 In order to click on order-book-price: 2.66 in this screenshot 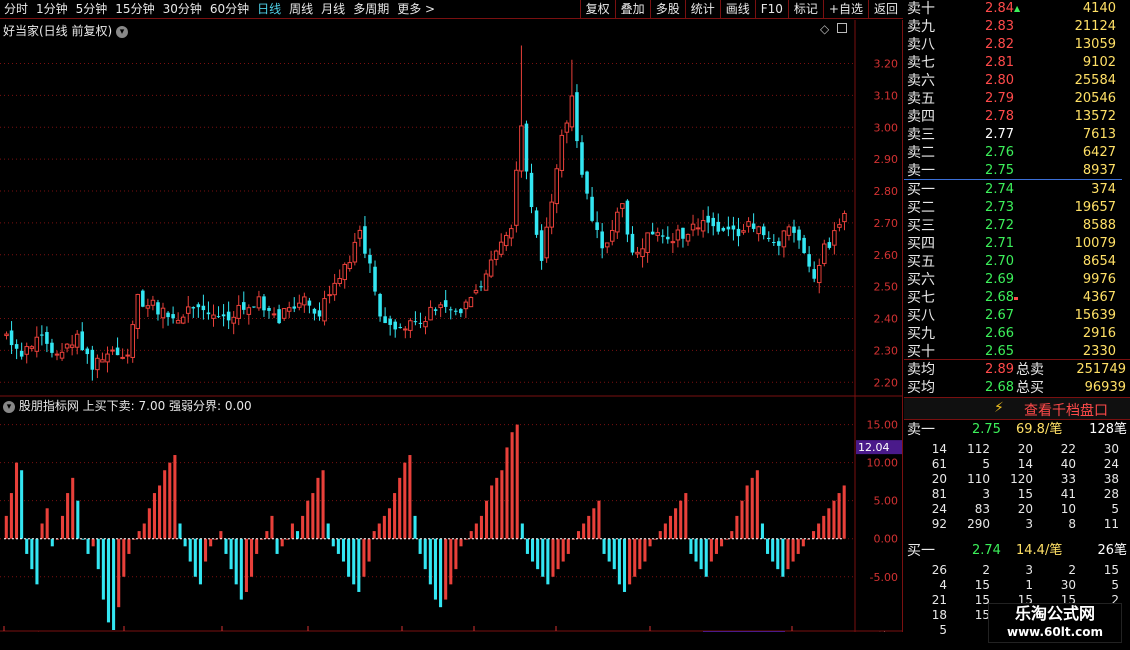, I will do `click(999, 333)`.